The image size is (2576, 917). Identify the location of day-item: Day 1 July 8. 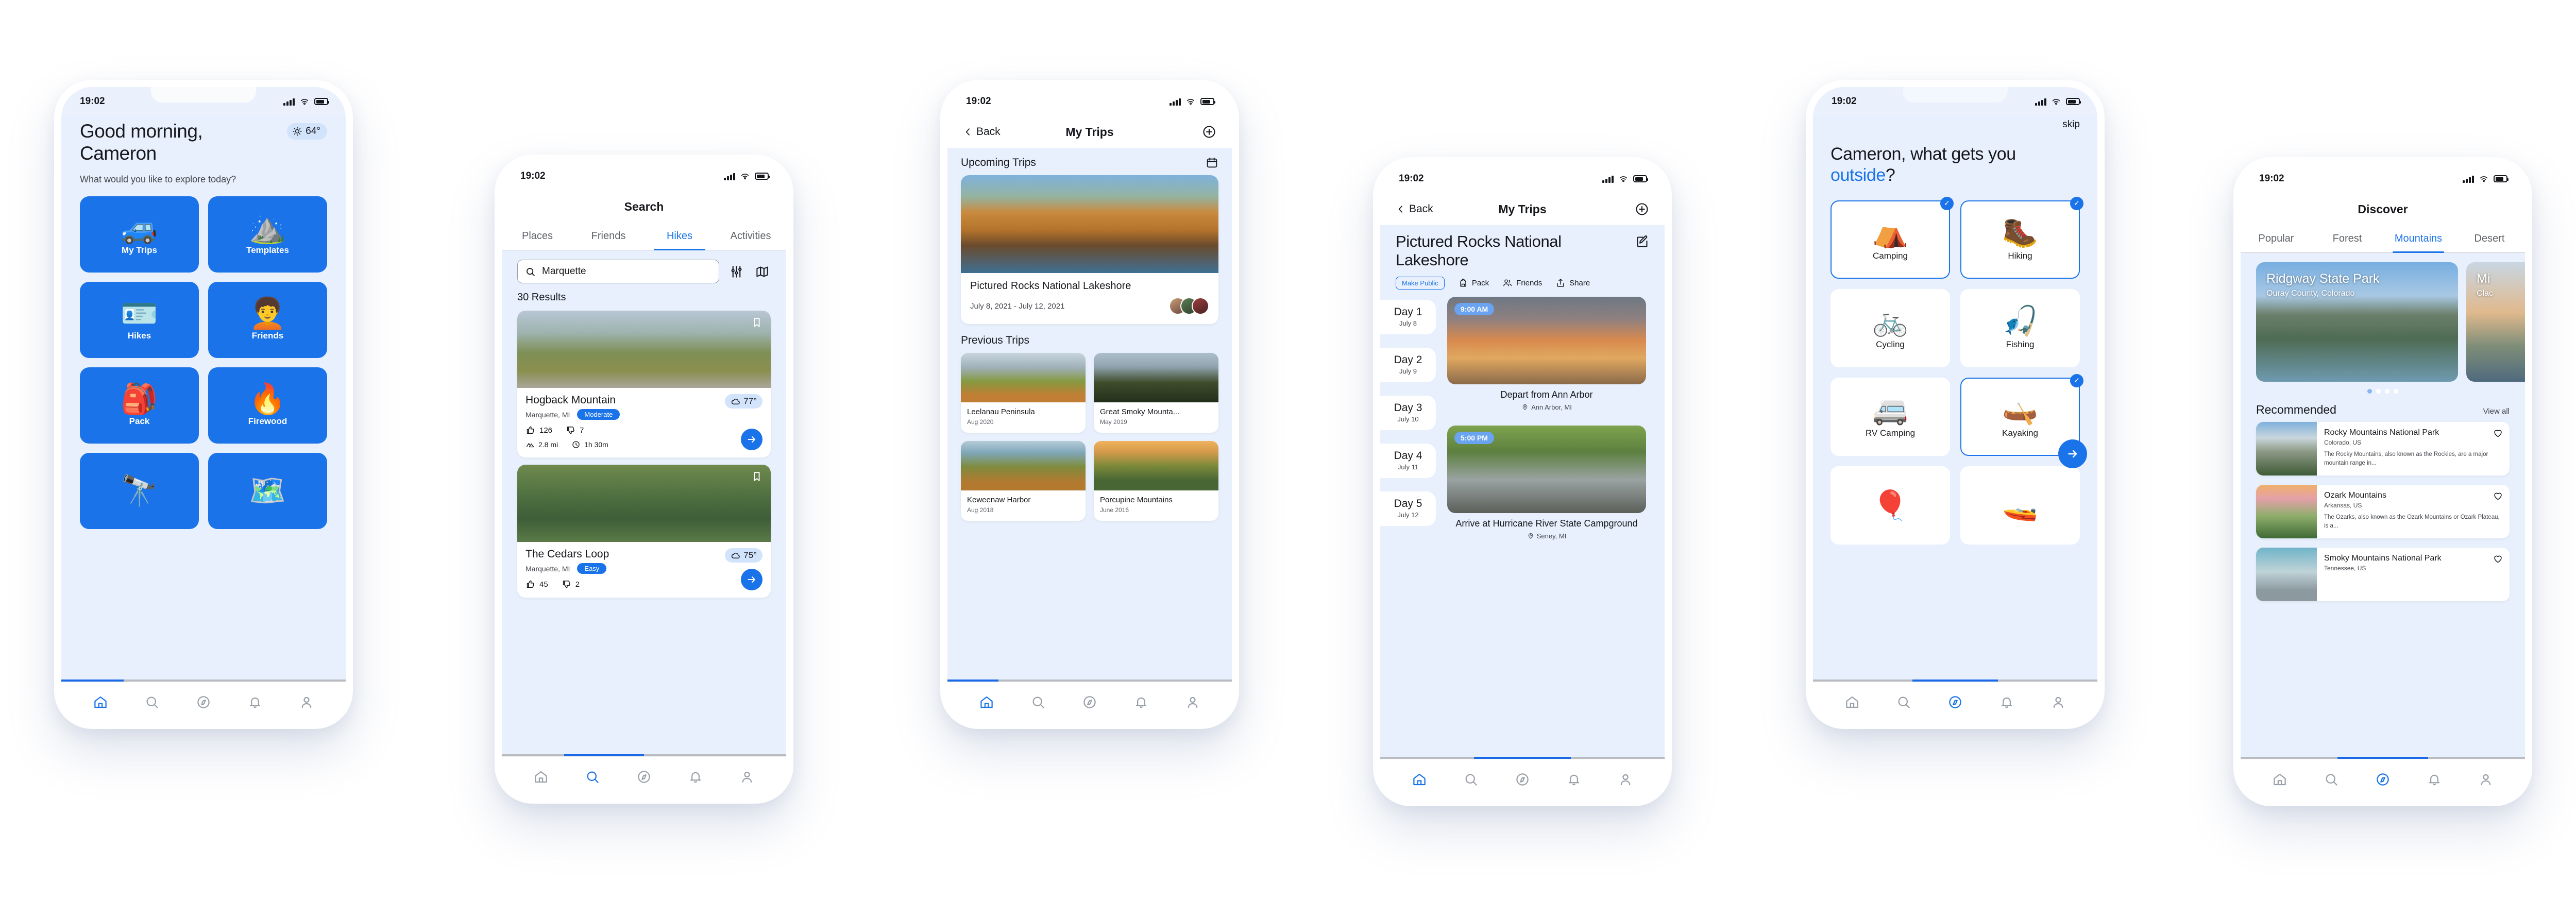
(1408, 316).